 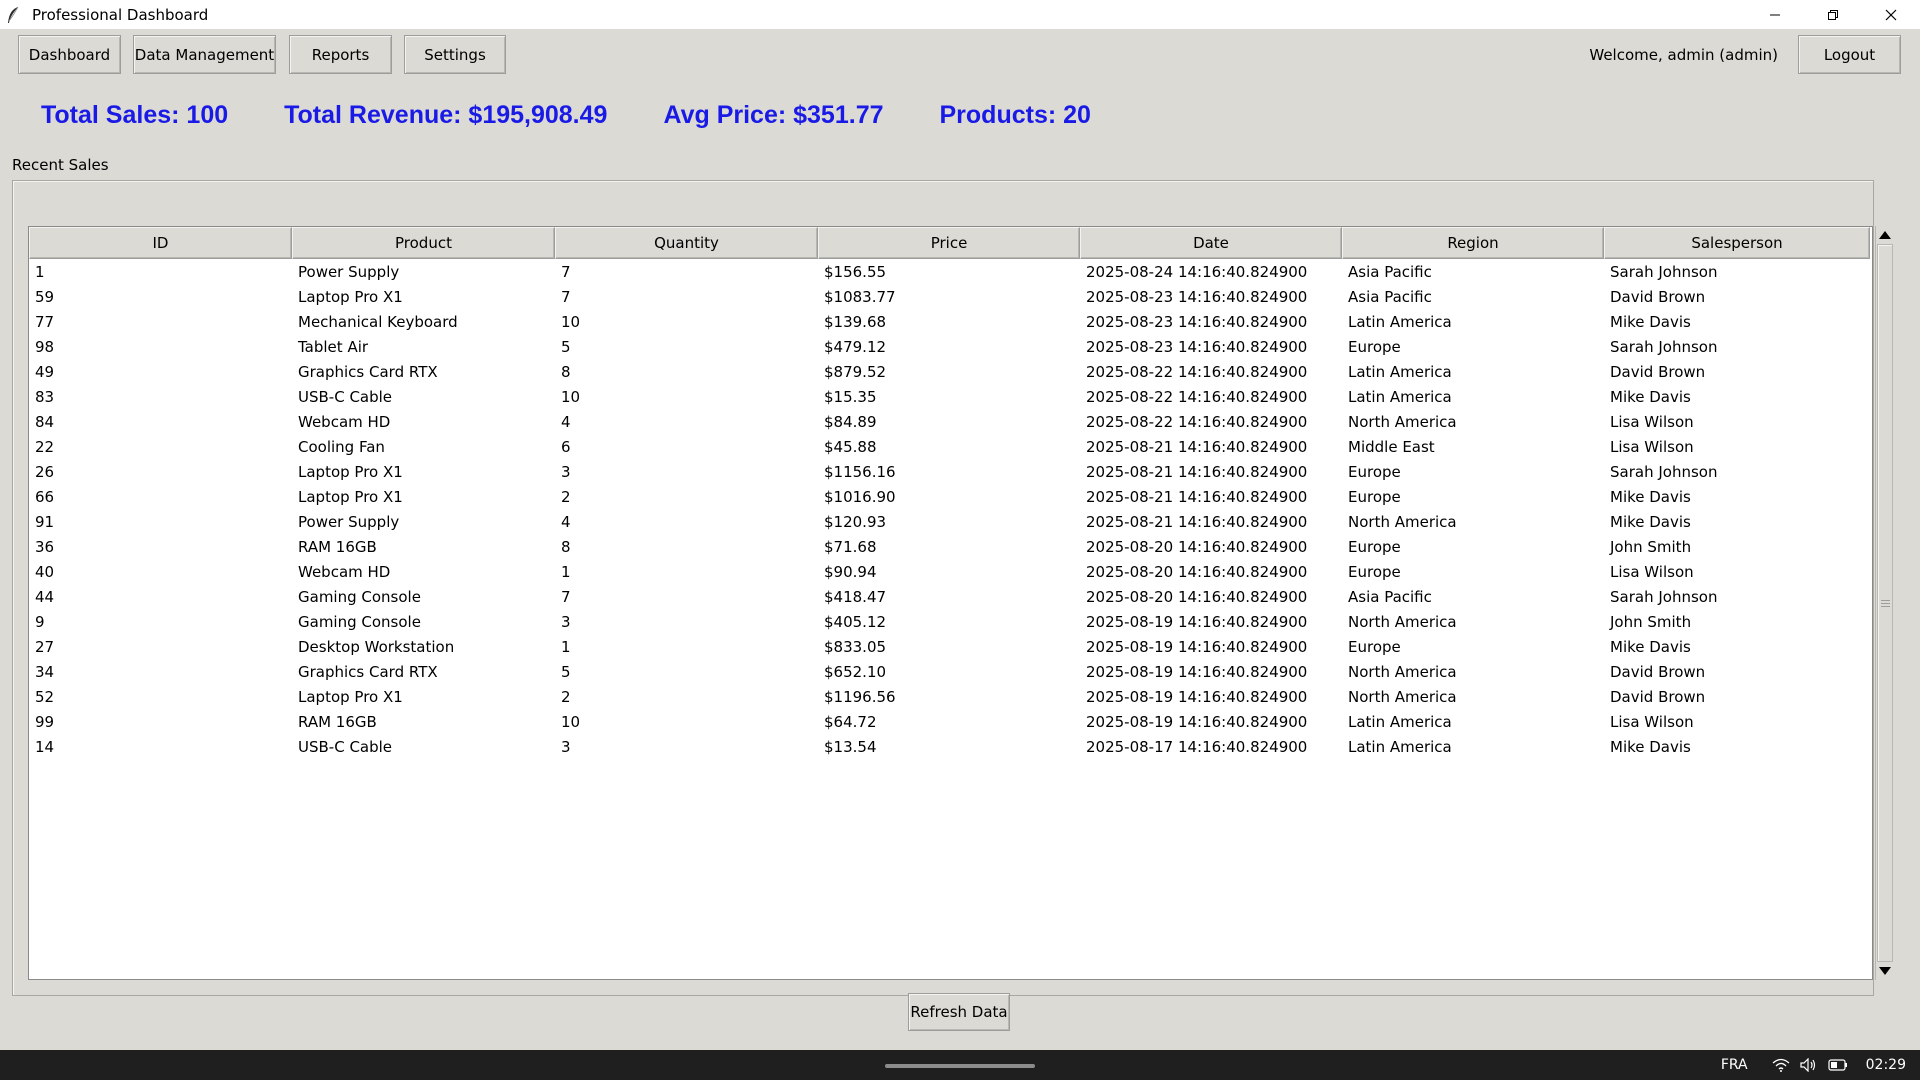 What do you see at coordinates (344, 421) in the screenshot?
I see `table-cell-product: Webcam HD` at bounding box center [344, 421].